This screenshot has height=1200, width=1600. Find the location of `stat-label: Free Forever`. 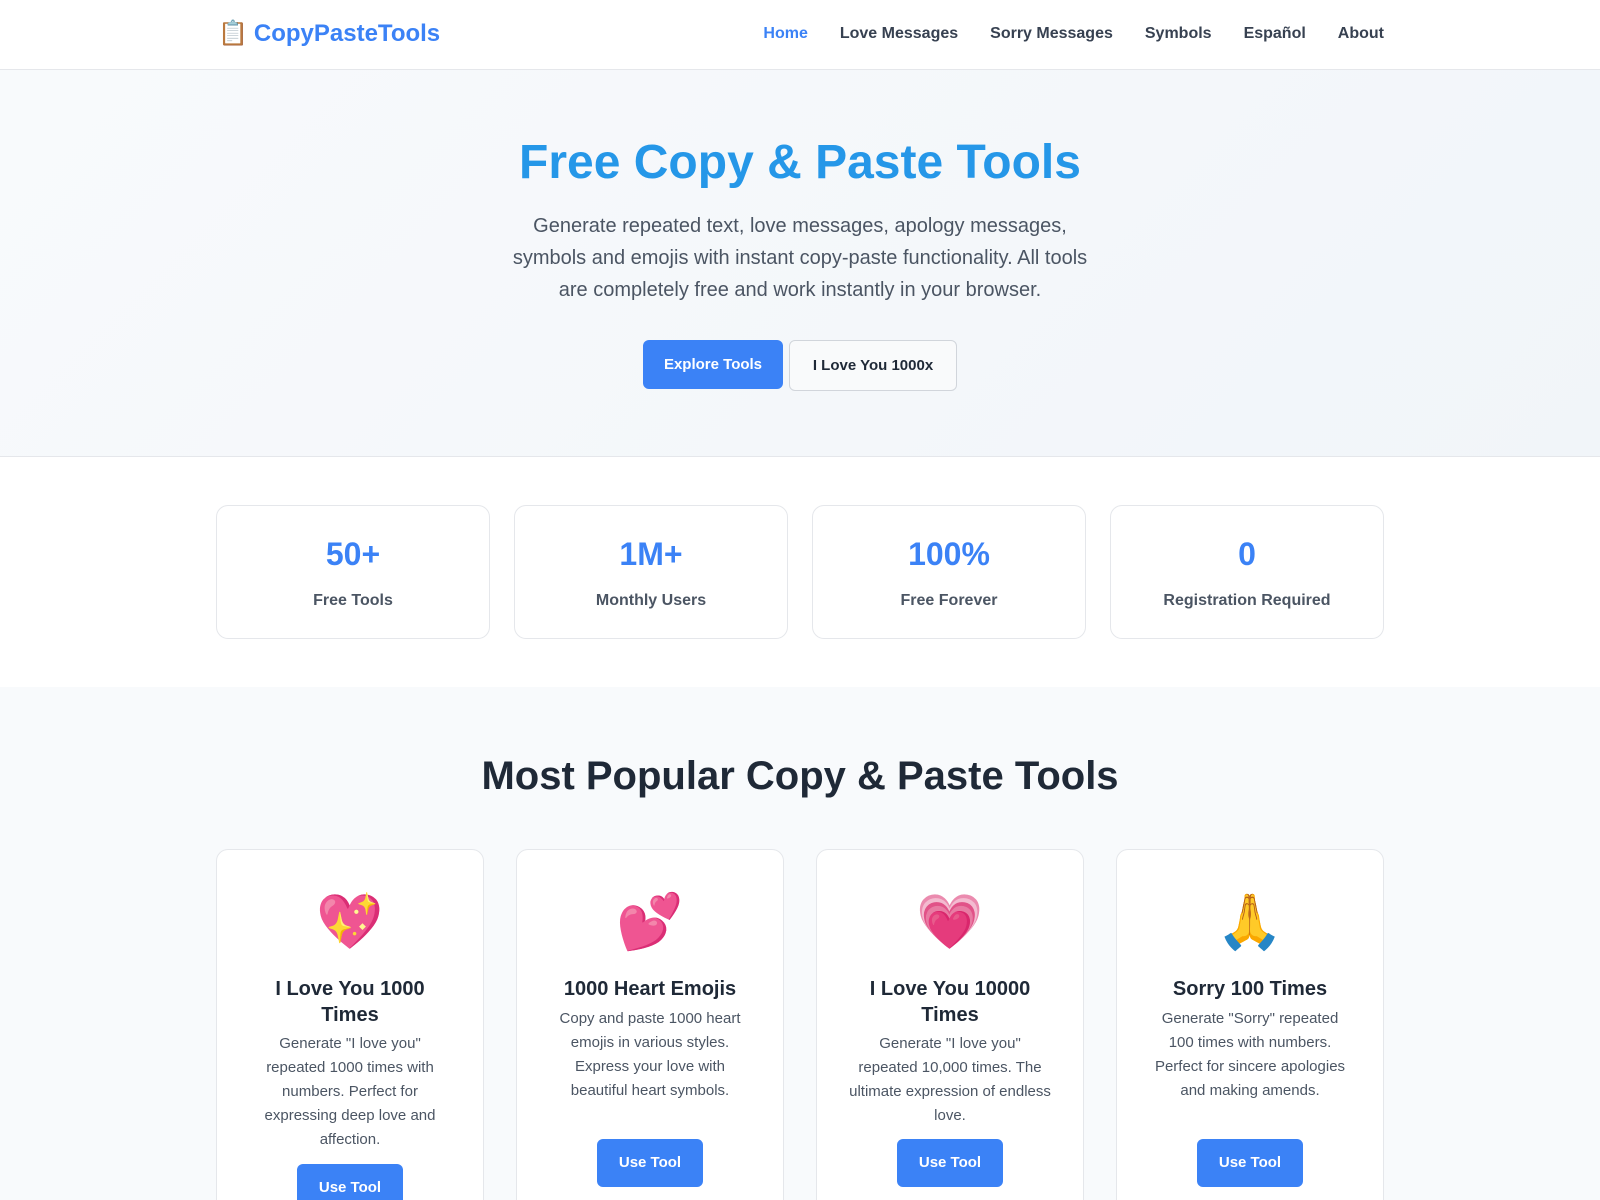

stat-label: Free Forever is located at coordinates (949, 600).